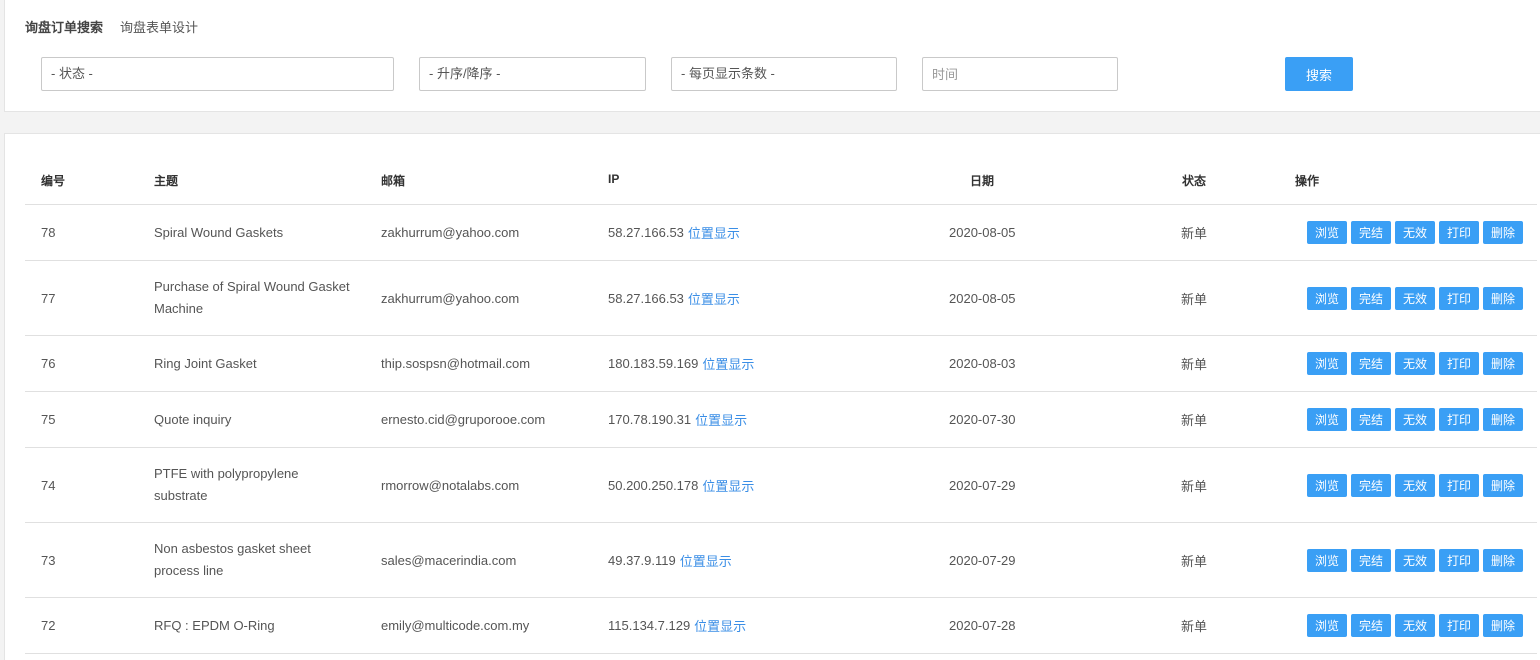  I want to click on status-select: - 状态 -, so click(217, 74).